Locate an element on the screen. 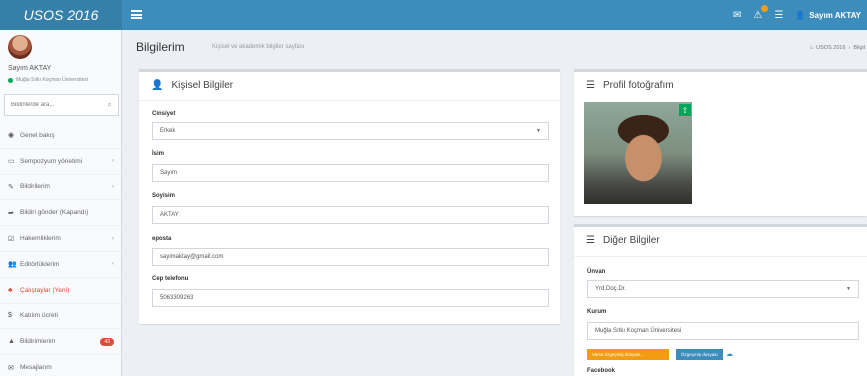  sidebar-item-label: Katılım ücreti is located at coordinates (39, 316).